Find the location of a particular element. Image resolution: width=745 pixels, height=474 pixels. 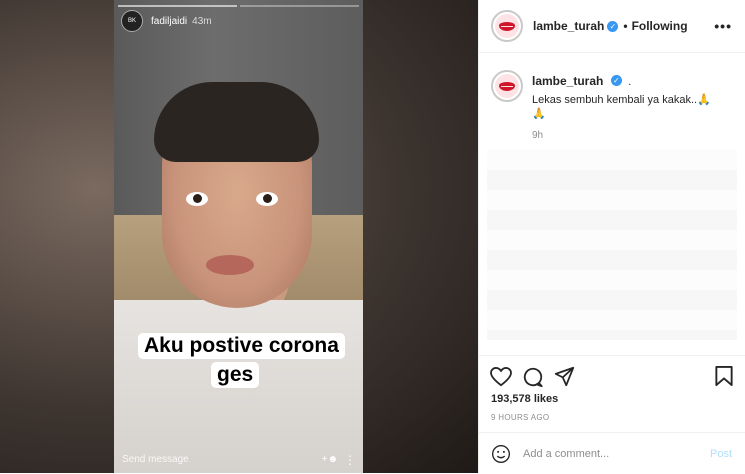

like-heart-icon is located at coordinates (501, 377).